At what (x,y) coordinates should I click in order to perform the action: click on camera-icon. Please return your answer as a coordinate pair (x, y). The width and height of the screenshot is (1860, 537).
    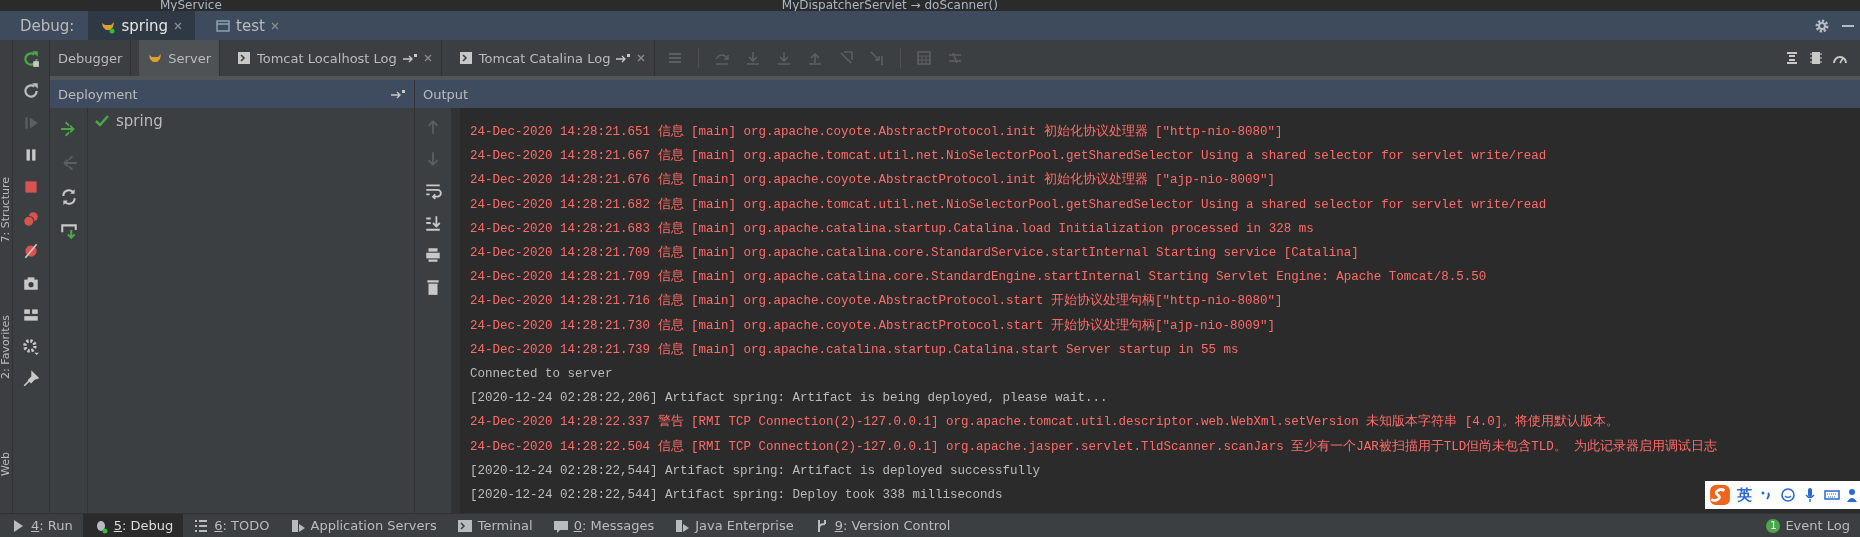
    Looking at the image, I should click on (31, 283).